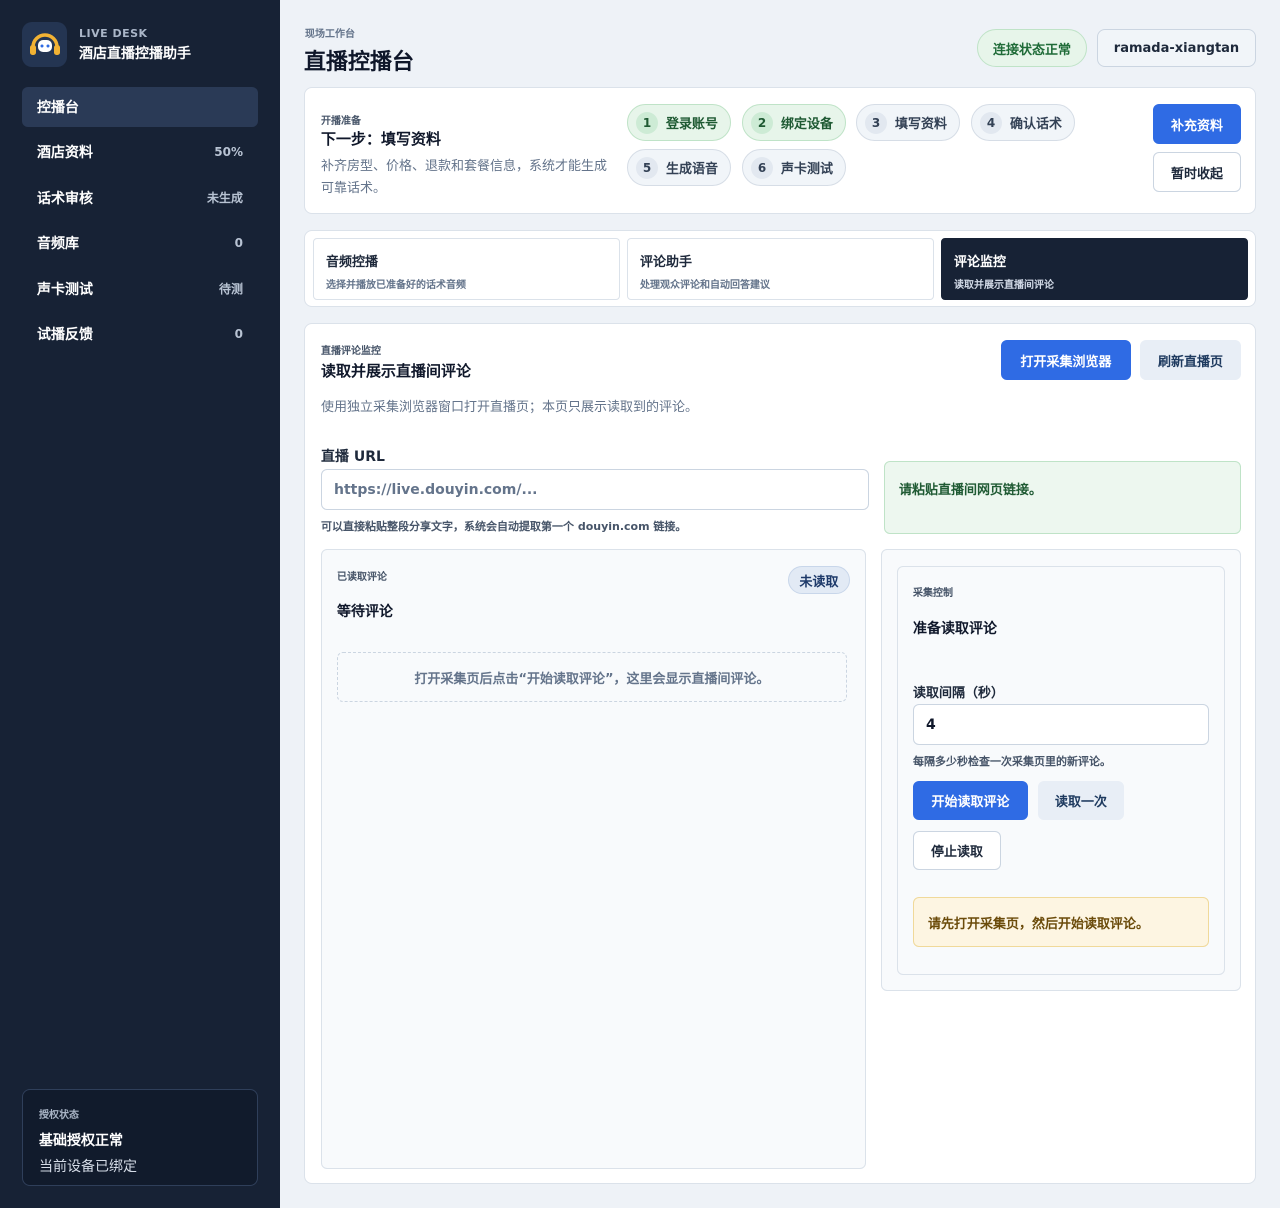 The height and width of the screenshot is (1208, 1280). Describe the element at coordinates (592, 677) in the screenshot. I see `comments-empty-state: 打开采集页后点击“开始读取评论”，这里会显示直播间评论。` at that location.